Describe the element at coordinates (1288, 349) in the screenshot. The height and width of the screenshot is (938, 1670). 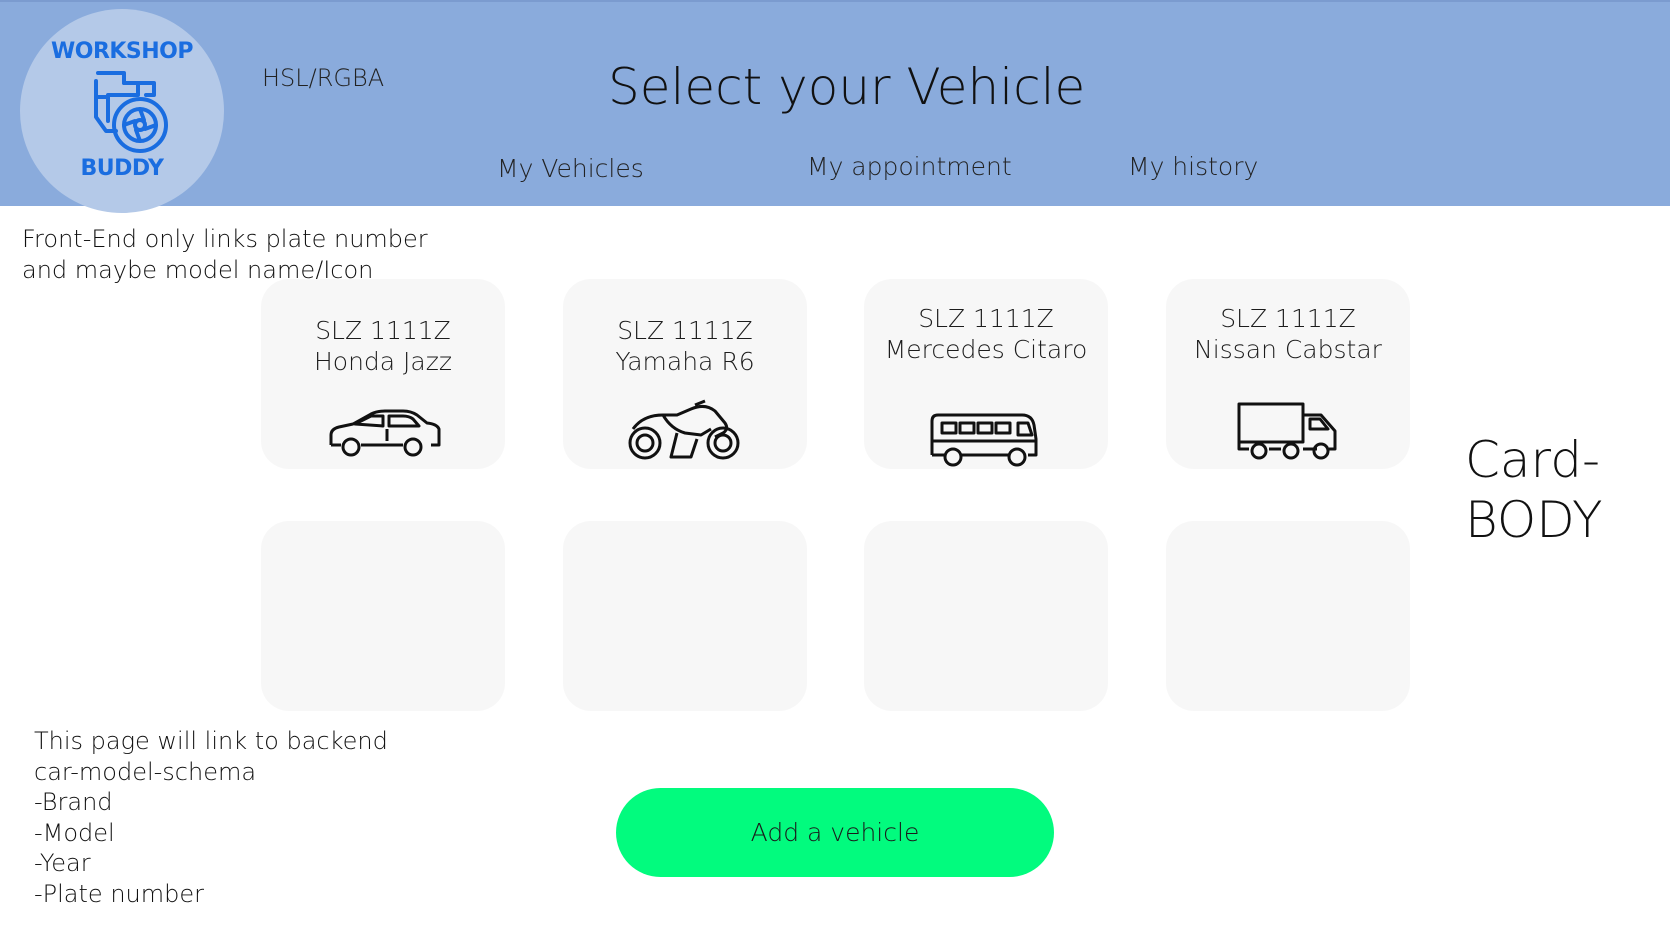
I see `vehicle-model: Nissan Cabstar` at that location.